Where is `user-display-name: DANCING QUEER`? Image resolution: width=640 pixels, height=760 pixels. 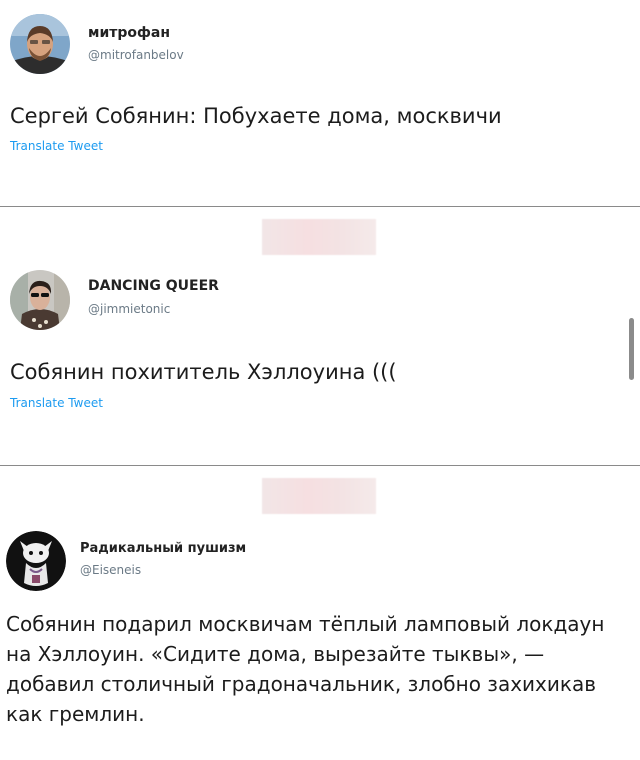 user-display-name: DANCING QUEER is located at coordinates (153, 286).